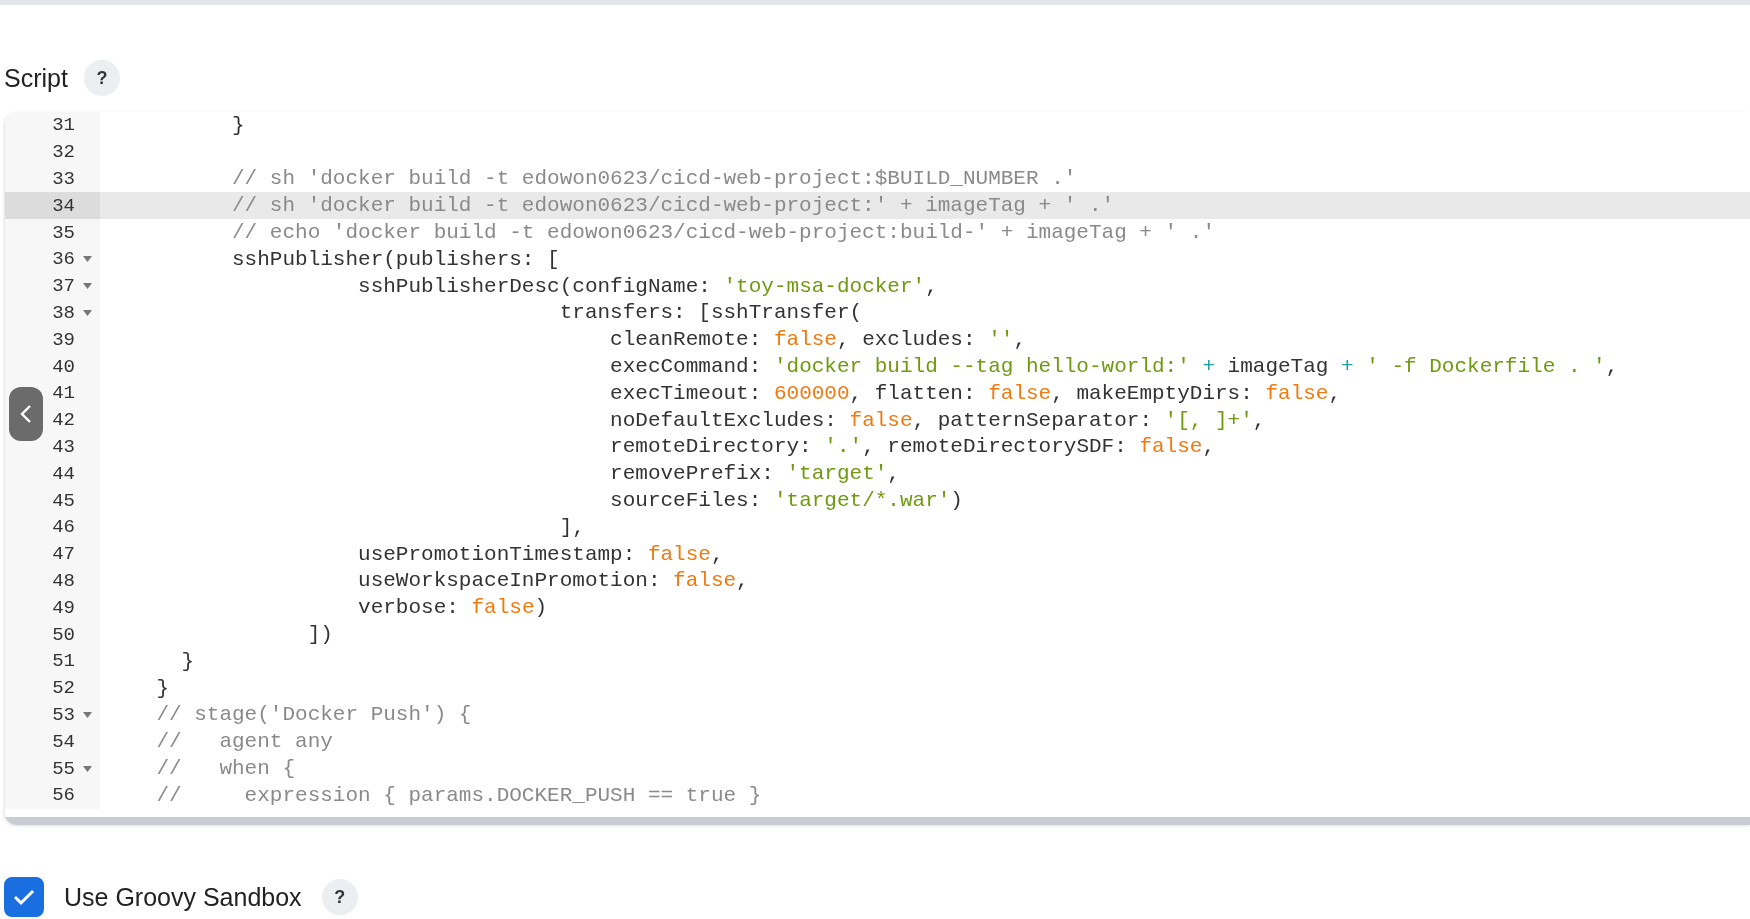 The image size is (1750, 919). Describe the element at coordinates (723, 233) in the screenshot. I see `code-line: // echo 'docker build -t edowon0623/cicd-web-project:build-' + imageTag + ' .'` at that location.